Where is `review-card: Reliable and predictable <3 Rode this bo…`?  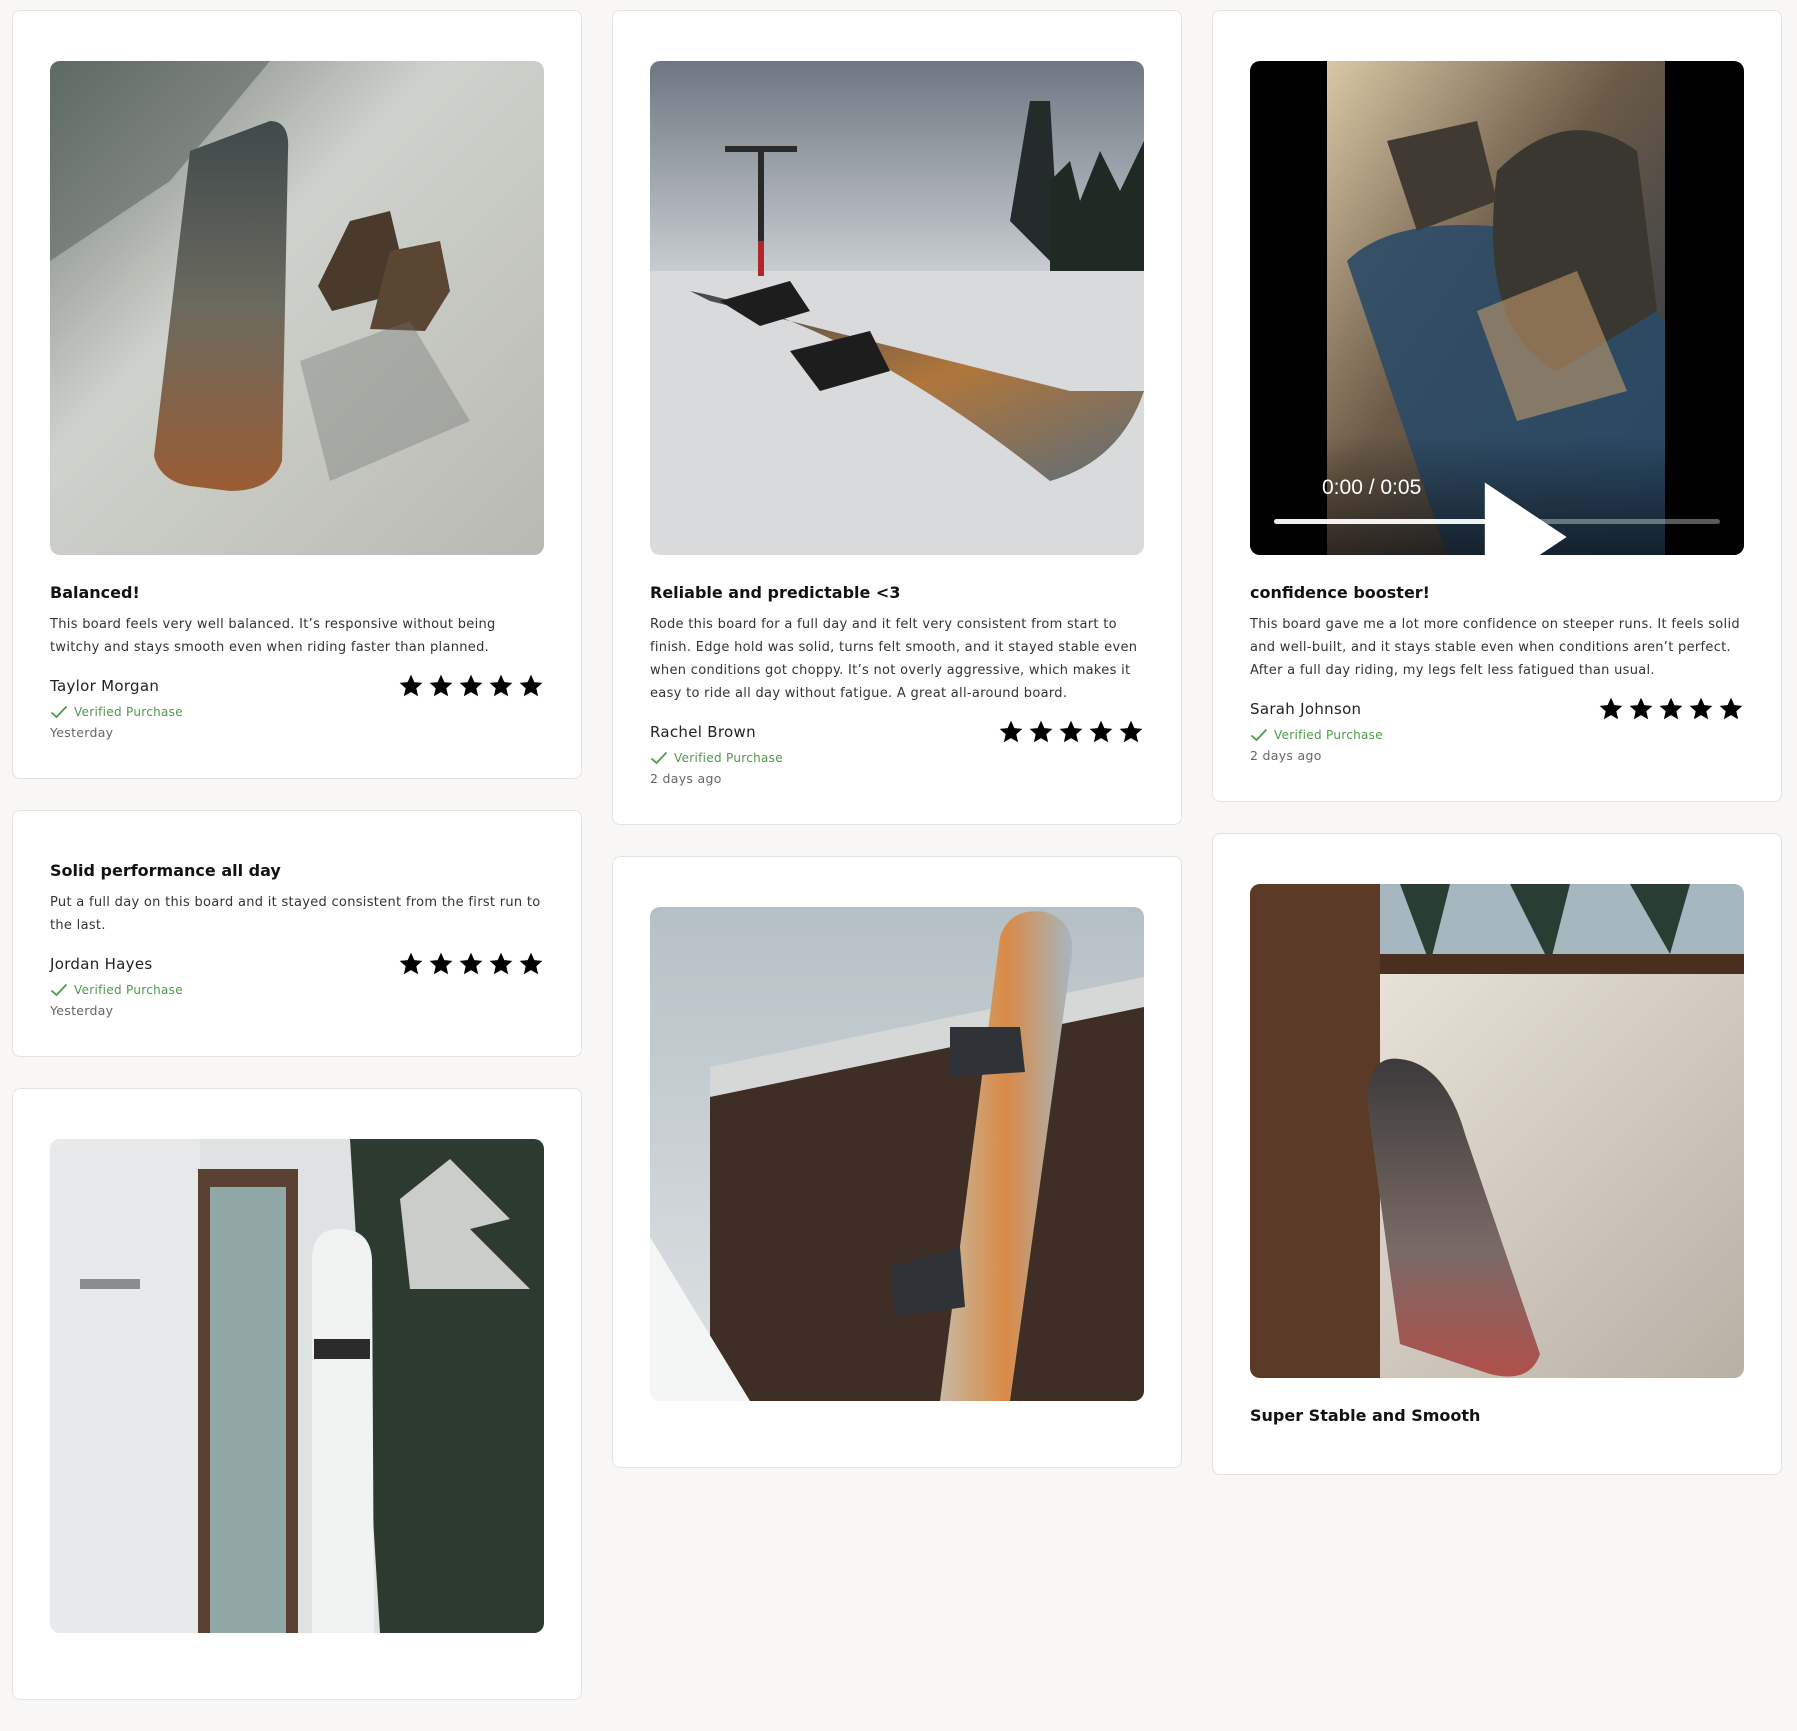 review-card: Reliable and predictable <3 Rode this bo… is located at coordinates (897, 417).